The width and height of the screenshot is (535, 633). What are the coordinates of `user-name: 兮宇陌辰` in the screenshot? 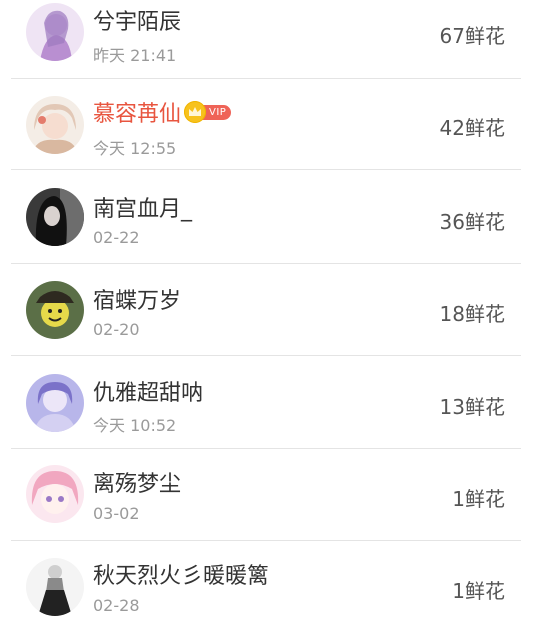 It's located at (137, 20).